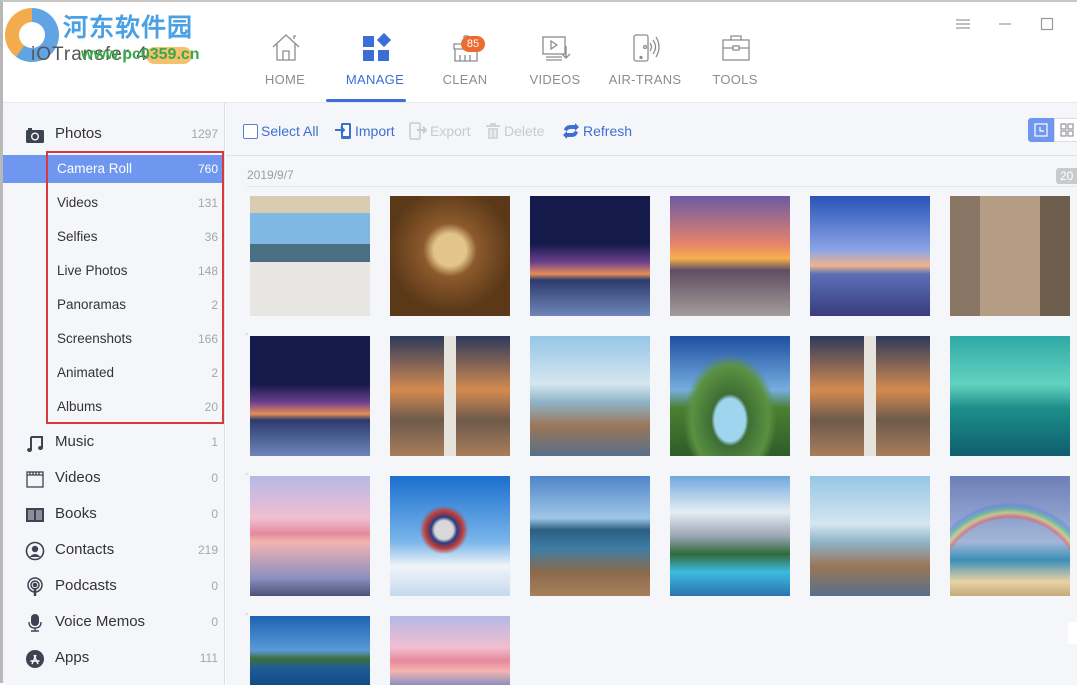 The image size is (1077, 685). What do you see at coordinates (211, 237) in the screenshot?
I see `sidebar-subitem-count: 36` at bounding box center [211, 237].